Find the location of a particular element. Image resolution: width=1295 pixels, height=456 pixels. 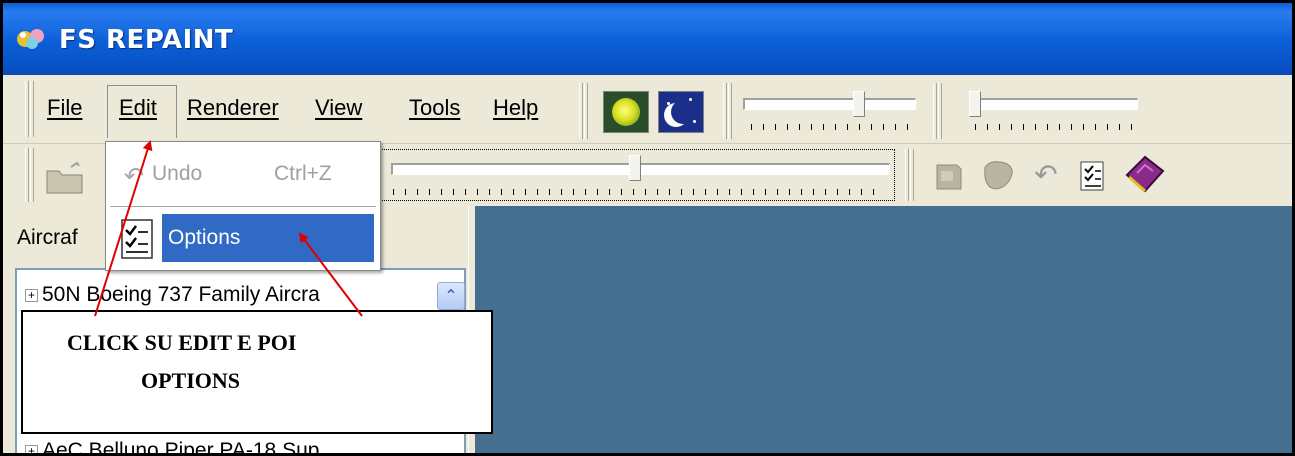

menu-item-options-label: Options is located at coordinates (204, 237).